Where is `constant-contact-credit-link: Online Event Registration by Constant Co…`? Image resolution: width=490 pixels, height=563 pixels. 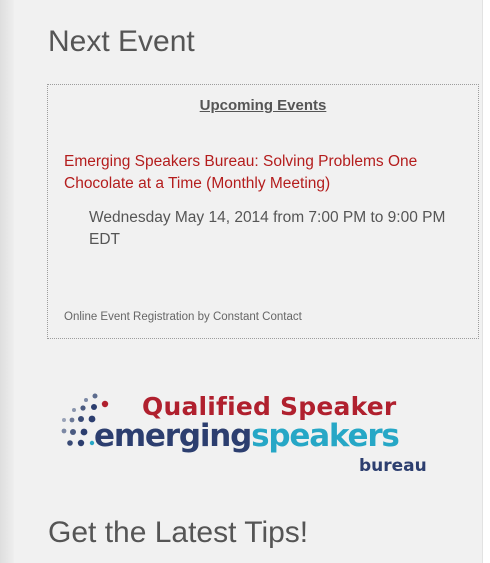 constant-contact-credit-link: Online Event Registration by Constant Co… is located at coordinates (183, 317).